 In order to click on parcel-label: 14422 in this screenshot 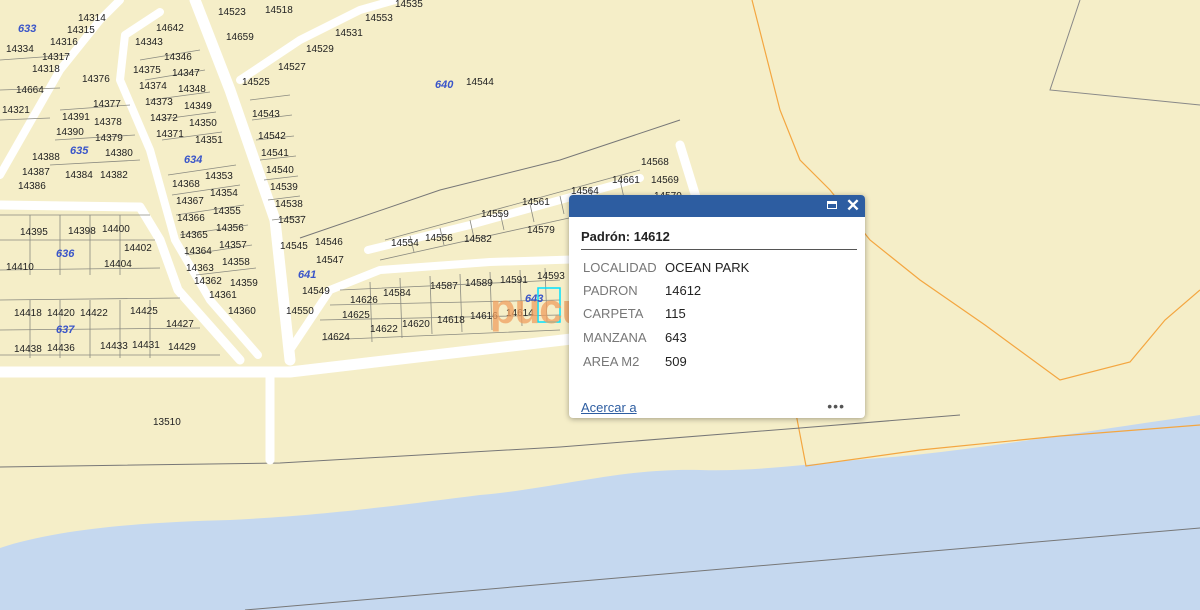, I will do `click(94, 313)`.